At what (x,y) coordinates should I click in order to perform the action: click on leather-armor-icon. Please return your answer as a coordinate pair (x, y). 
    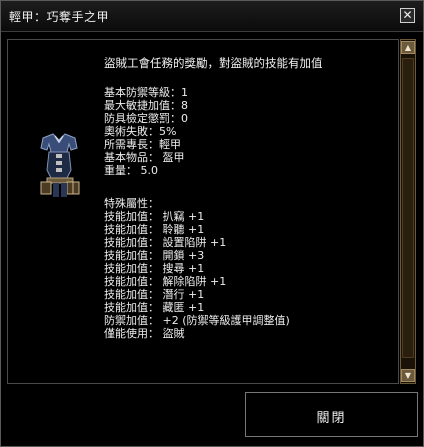
    Looking at the image, I should click on (60, 167).